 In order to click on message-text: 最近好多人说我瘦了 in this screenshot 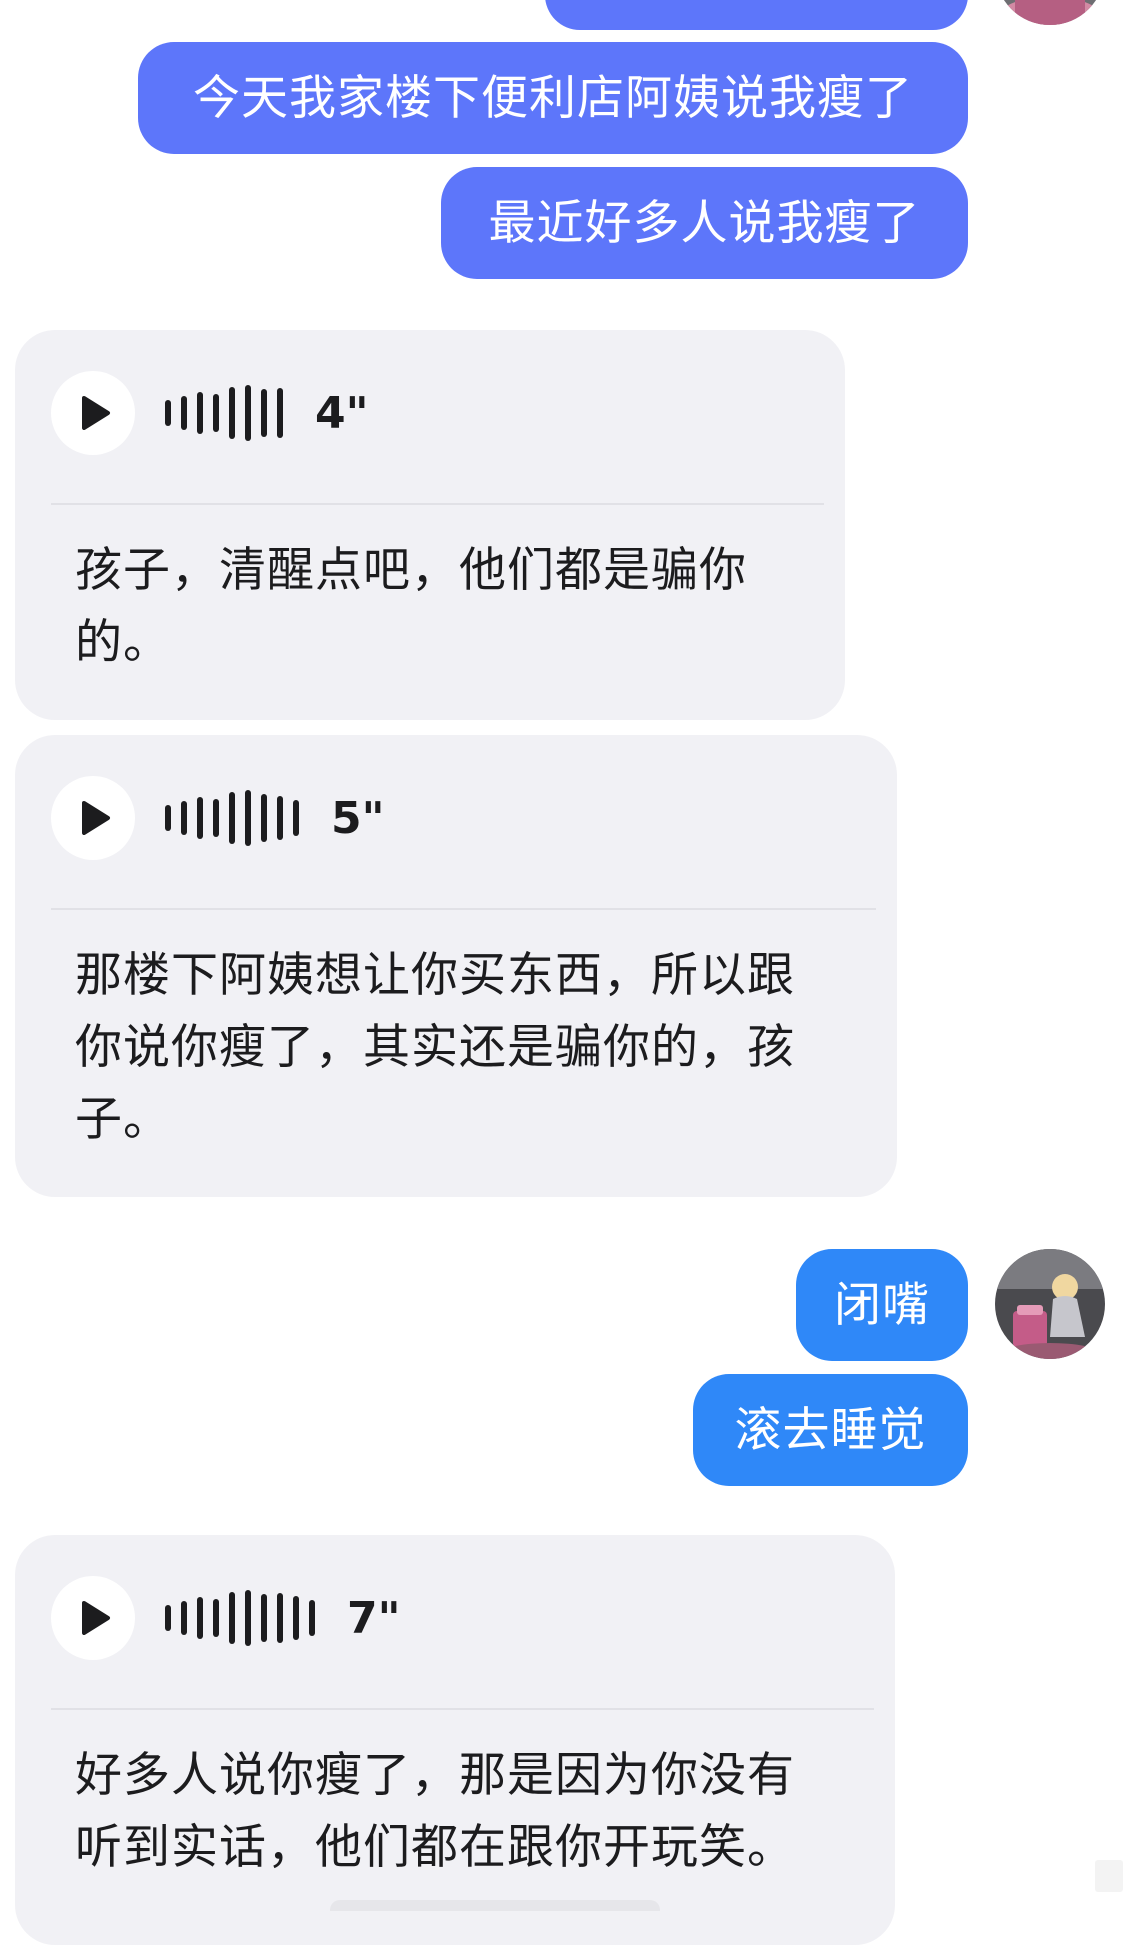, I will do `click(704, 223)`.